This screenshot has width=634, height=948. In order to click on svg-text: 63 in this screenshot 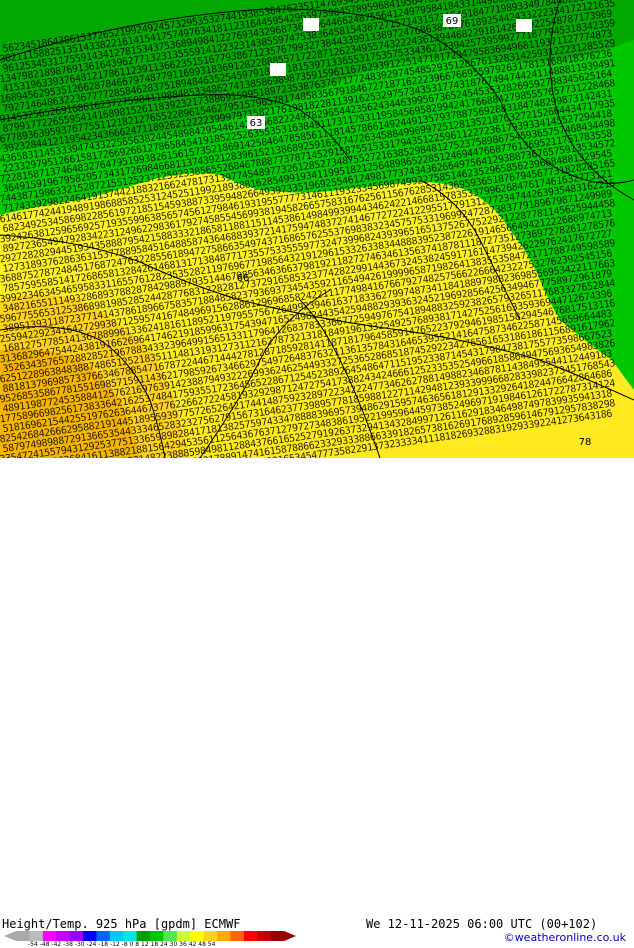, I will do `click(256, 123)`.